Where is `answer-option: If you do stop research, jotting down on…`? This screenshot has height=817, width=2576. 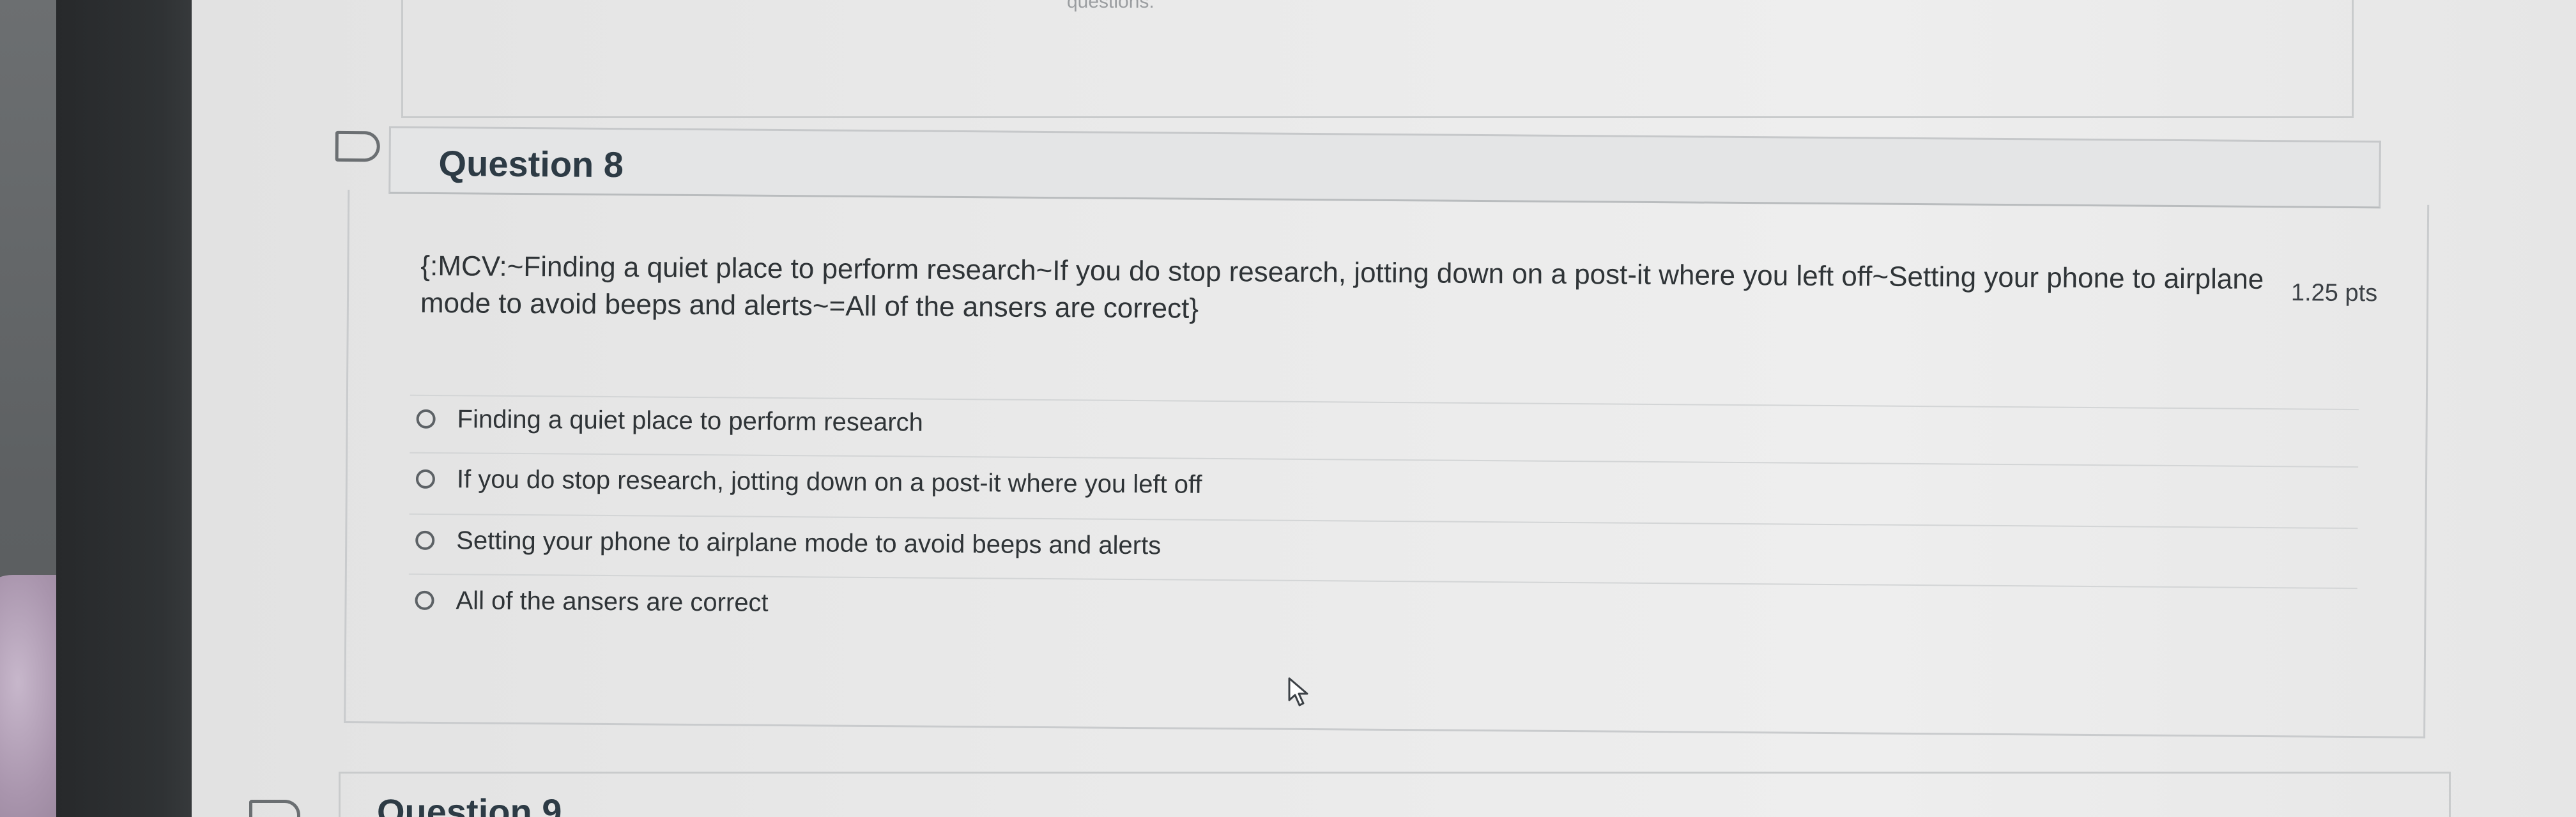
answer-option: If you do stop research, jotting down on… is located at coordinates (808, 482).